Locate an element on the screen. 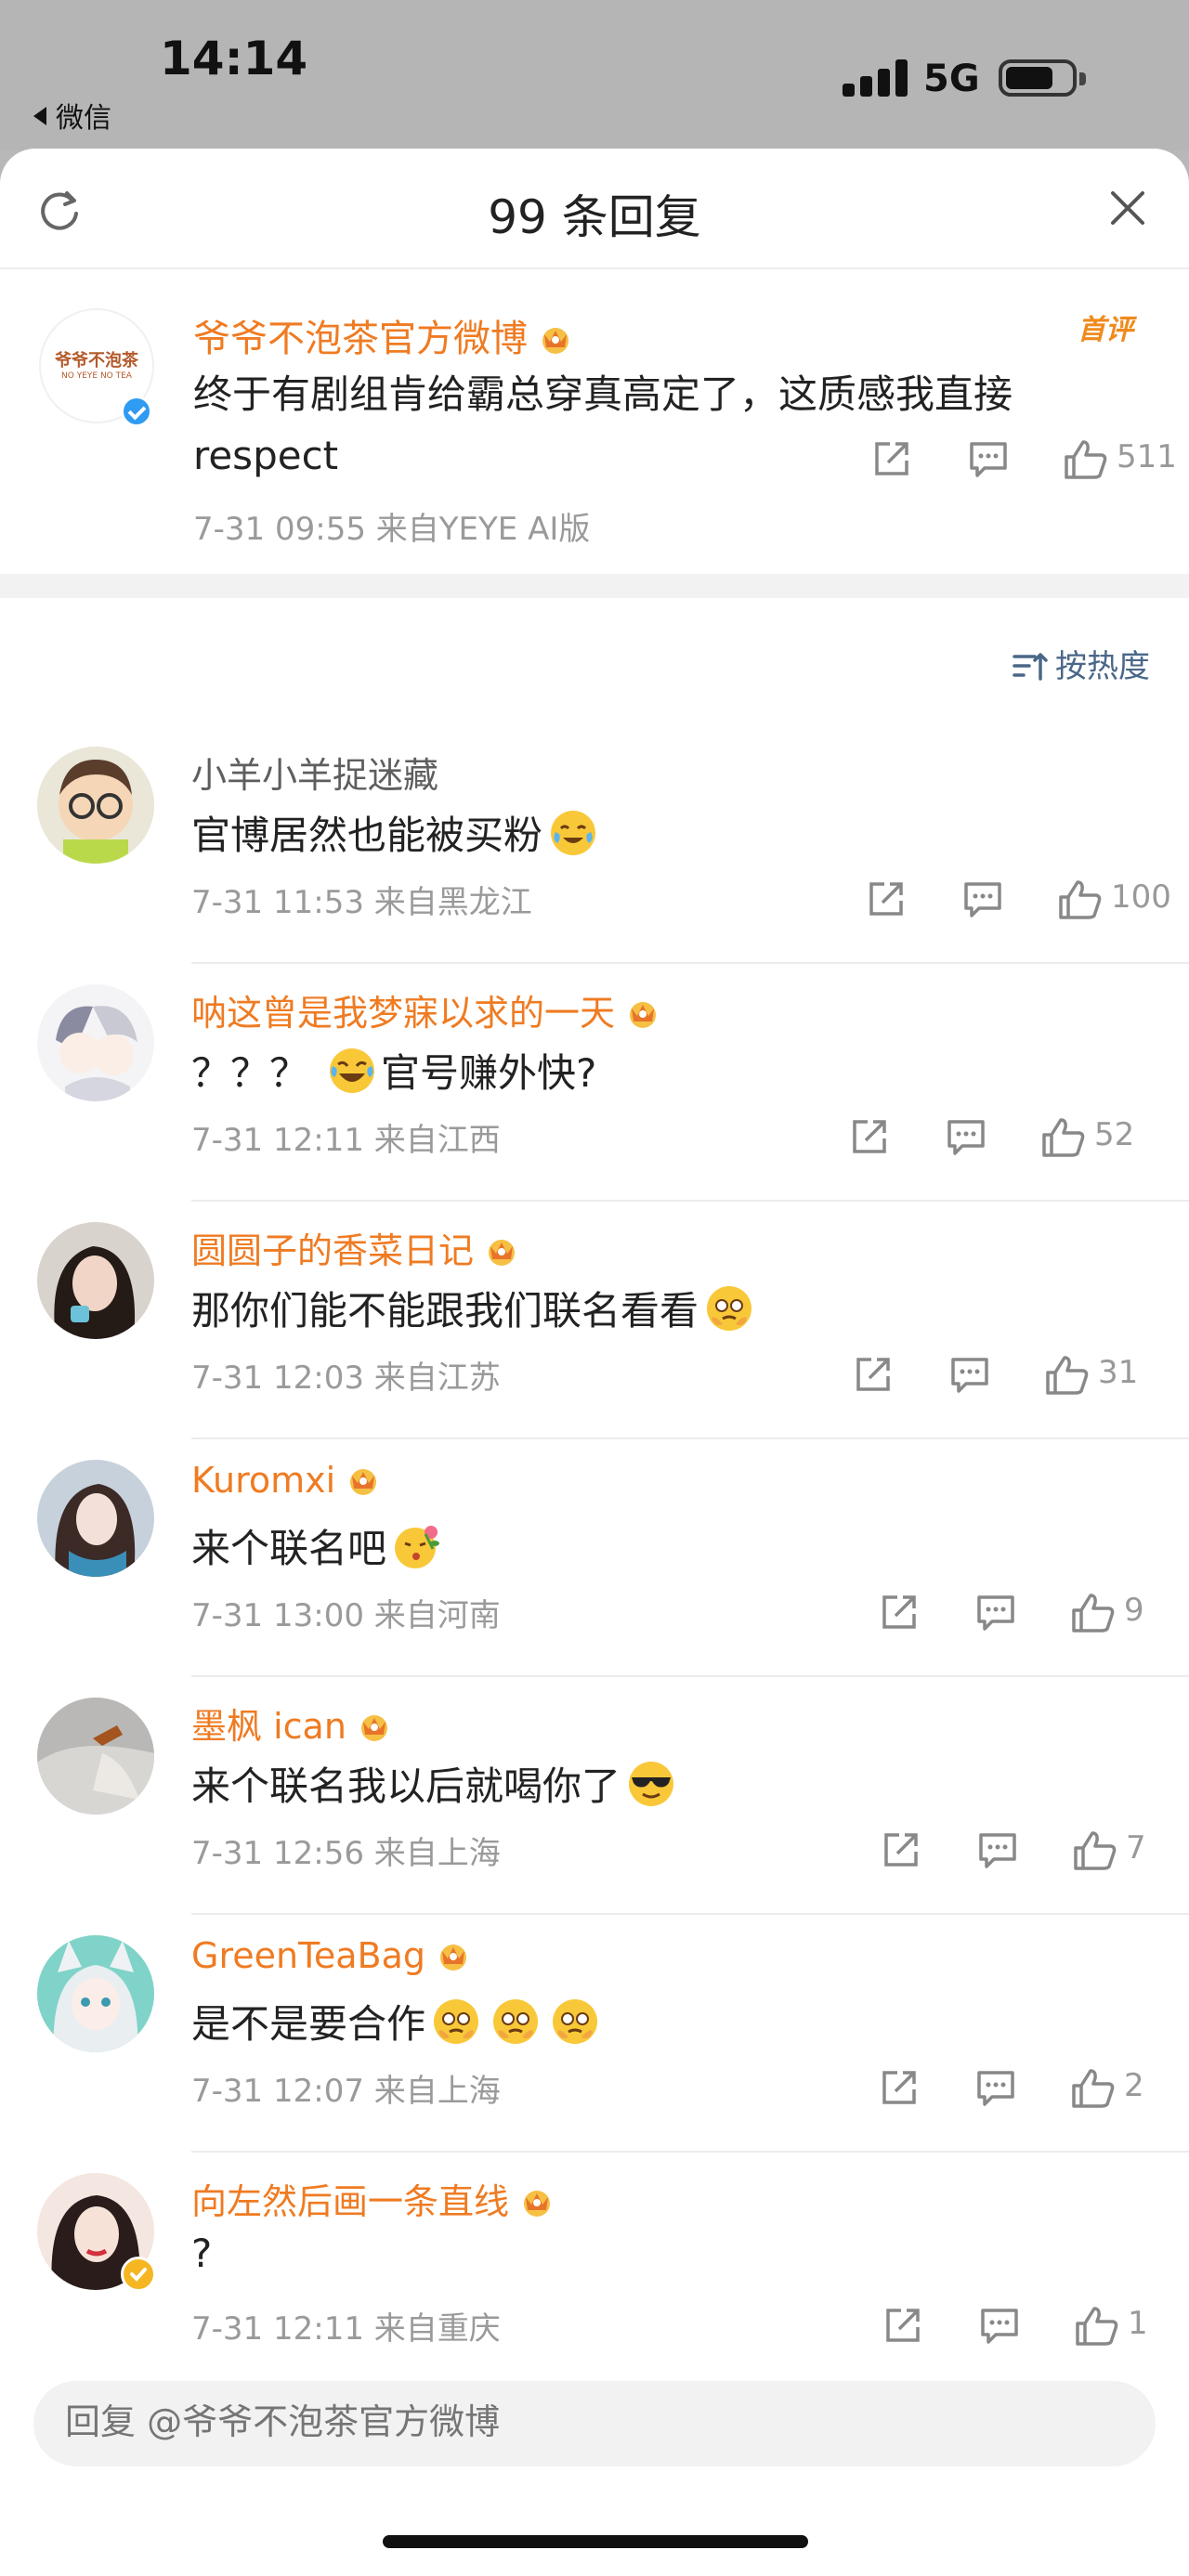  like-button: 1 is located at coordinates (1115, 2324).